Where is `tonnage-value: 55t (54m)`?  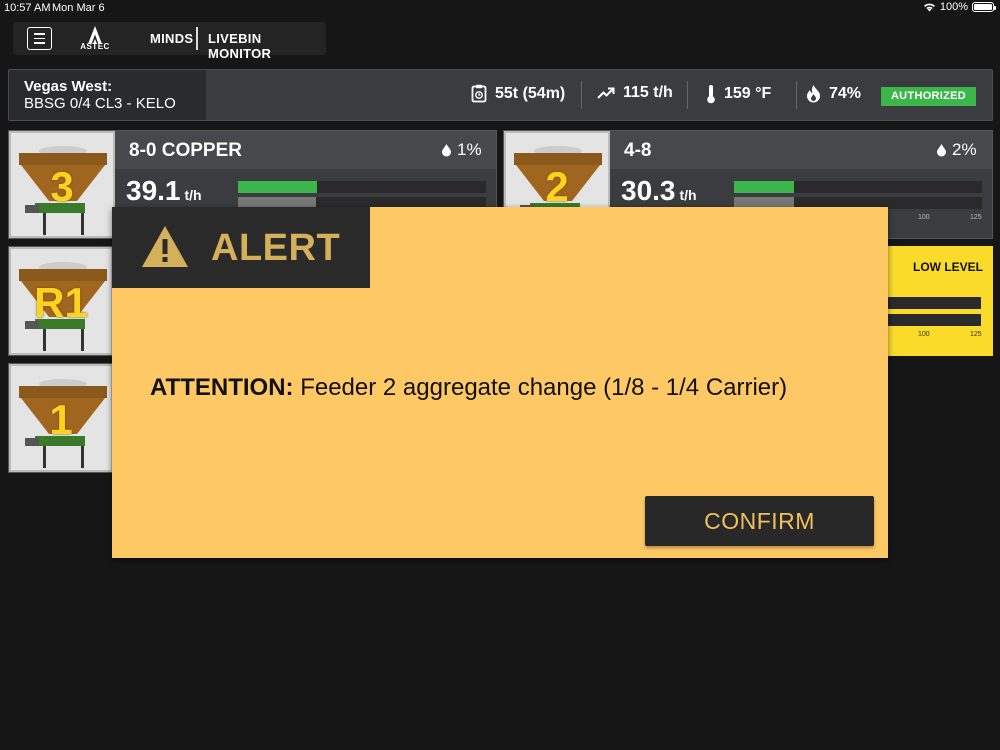
tonnage-value: 55t (54m) is located at coordinates (530, 93).